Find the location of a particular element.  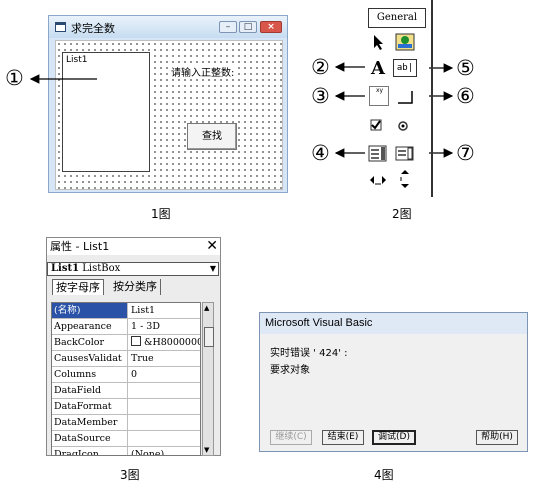

vscrollbar-tool-icon is located at coordinates (405, 178).